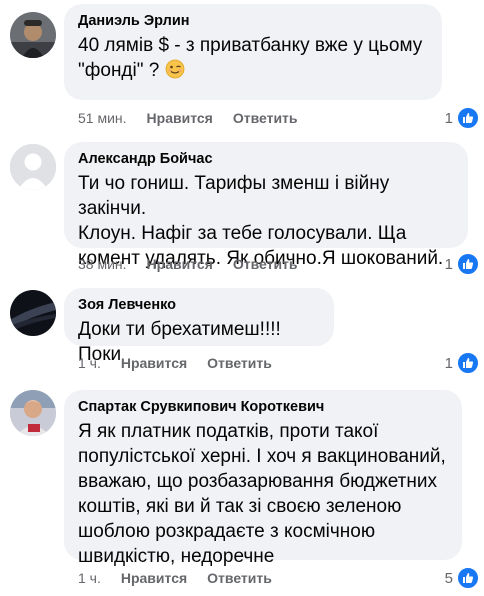 This screenshot has width=484, height=596. What do you see at coordinates (176, 556) in the screenshot?
I see `comment-text-line: швидкістю, недоречне` at bounding box center [176, 556].